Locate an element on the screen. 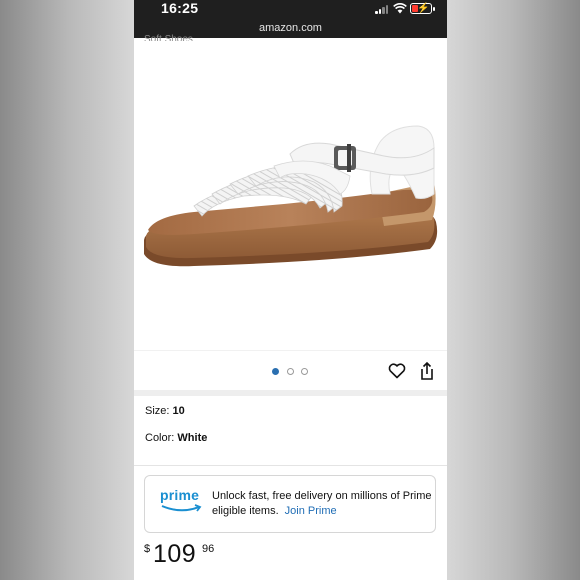 This screenshot has height=580, width=580. color-value: White is located at coordinates (192, 438).